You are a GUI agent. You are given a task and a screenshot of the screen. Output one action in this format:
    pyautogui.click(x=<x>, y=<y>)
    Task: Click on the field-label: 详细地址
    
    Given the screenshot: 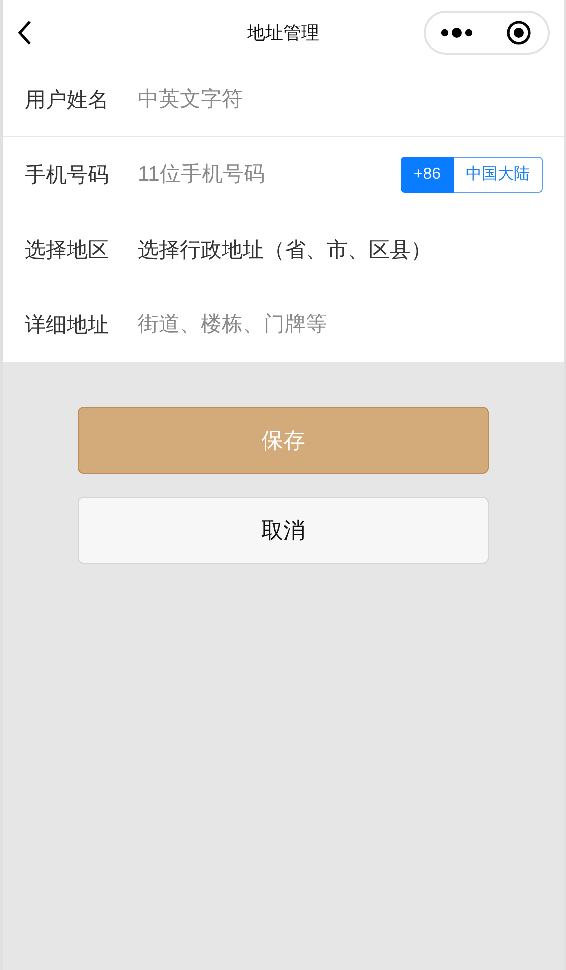 What is the action you would take?
    pyautogui.click(x=67, y=325)
    